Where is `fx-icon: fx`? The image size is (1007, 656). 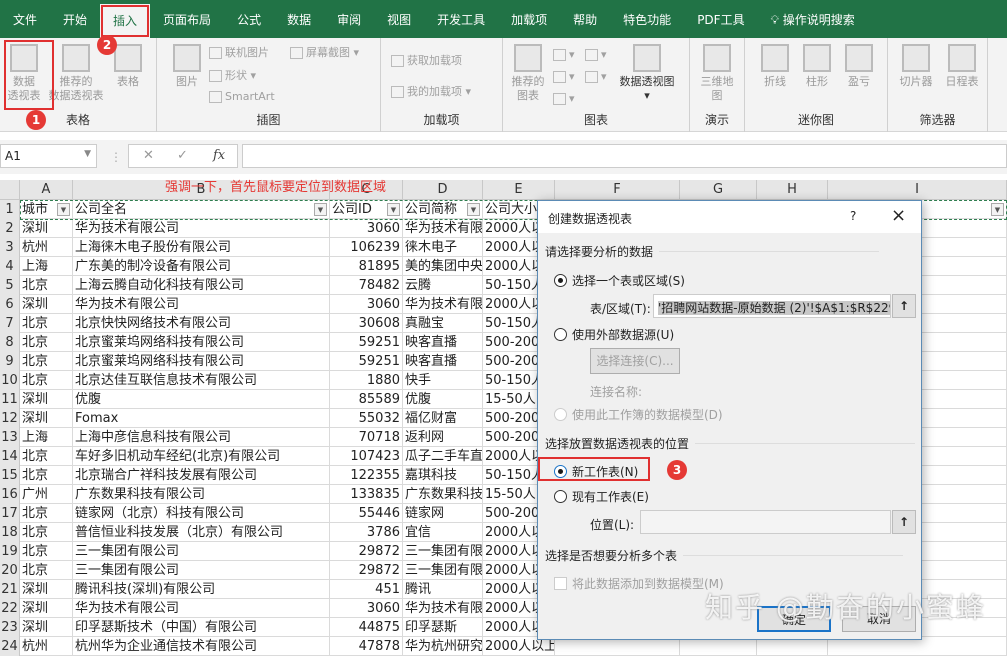
fx-icon: fx is located at coordinates (219, 155).